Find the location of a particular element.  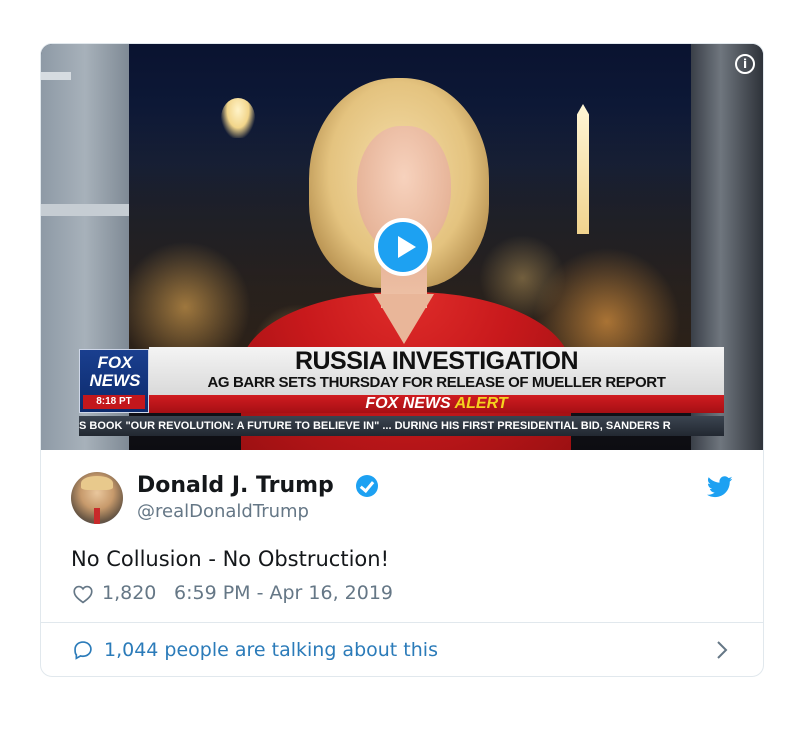

fox-news-logo: FOX NEWS 8:18 PT is located at coordinates (114, 381).